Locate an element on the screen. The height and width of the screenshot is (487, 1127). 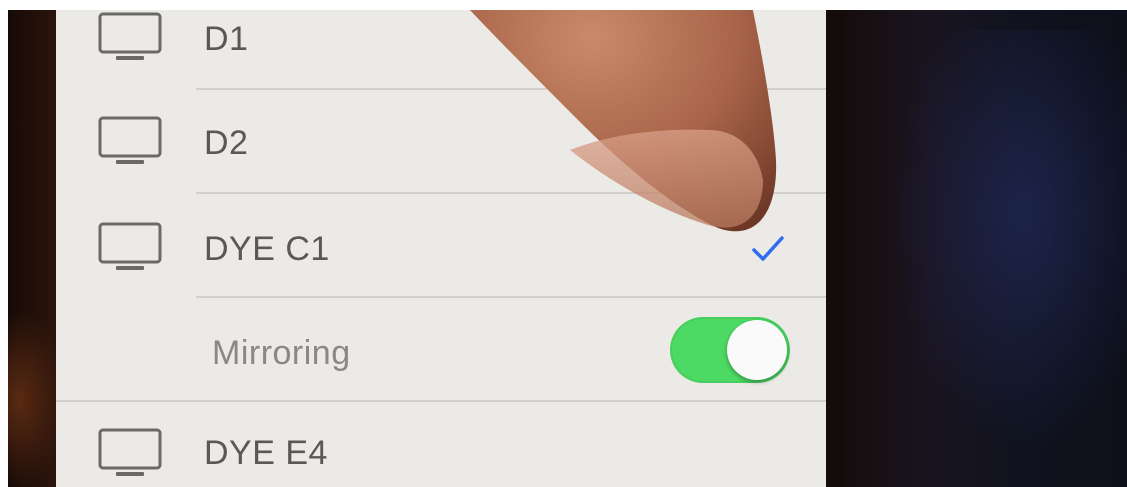
mirroring-row: Mirroring is located at coordinates (441, 350).